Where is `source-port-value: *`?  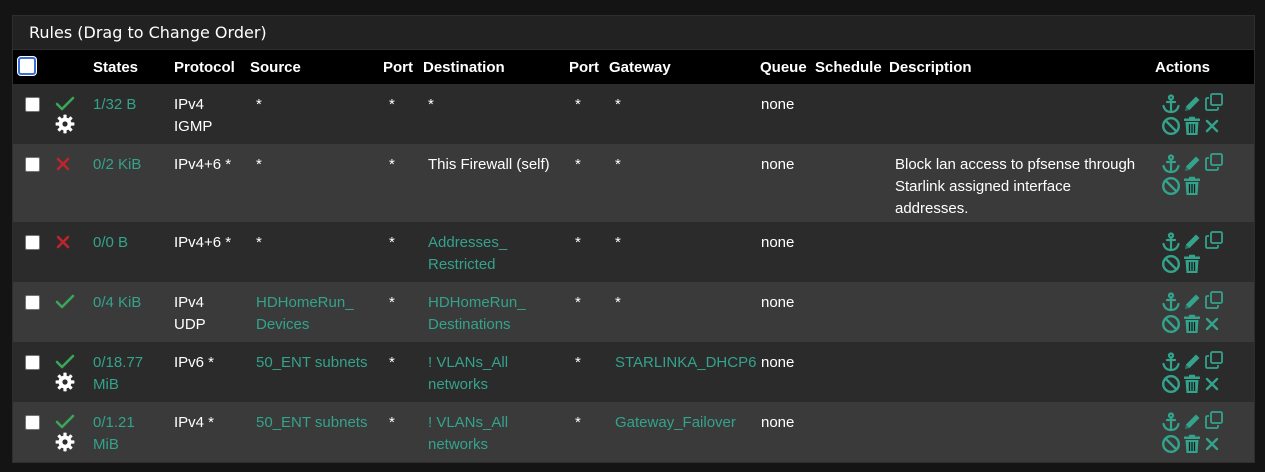
source-port-value: * is located at coordinates (392, 362).